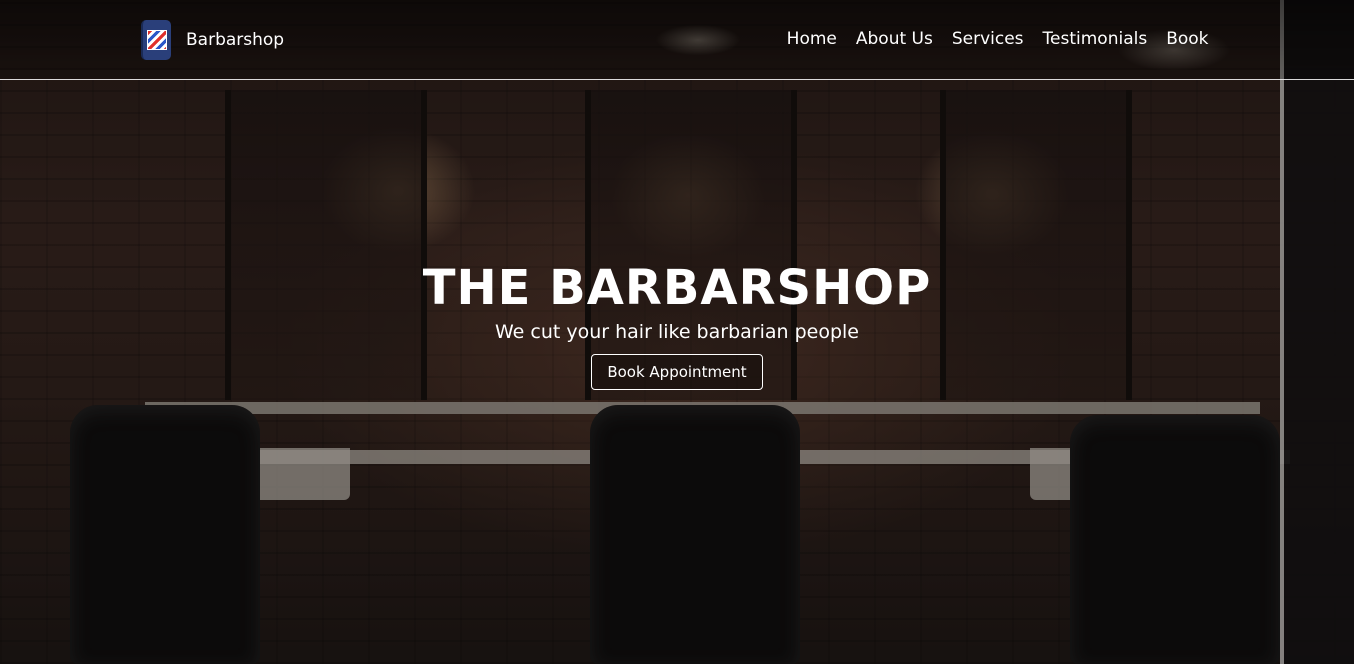 This screenshot has width=1354, height=664. I want to click on nav-links: Home About Us Services Testimonials Book, so click(997, 39).